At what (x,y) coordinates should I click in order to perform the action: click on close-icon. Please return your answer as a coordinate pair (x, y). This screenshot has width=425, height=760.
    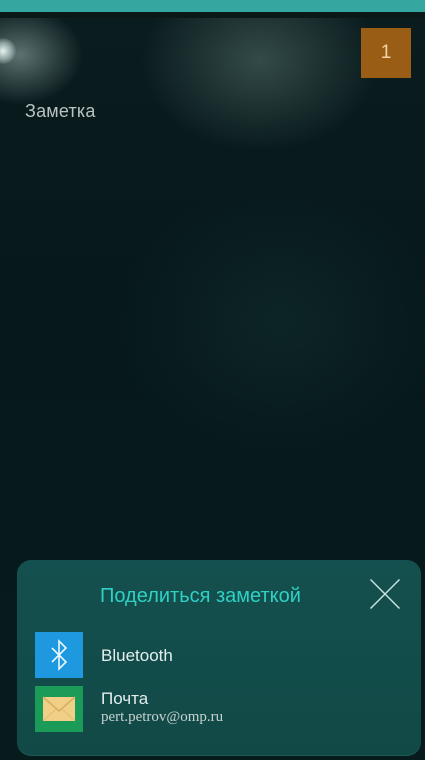
    Looking at the image, I should click on (385, 594).